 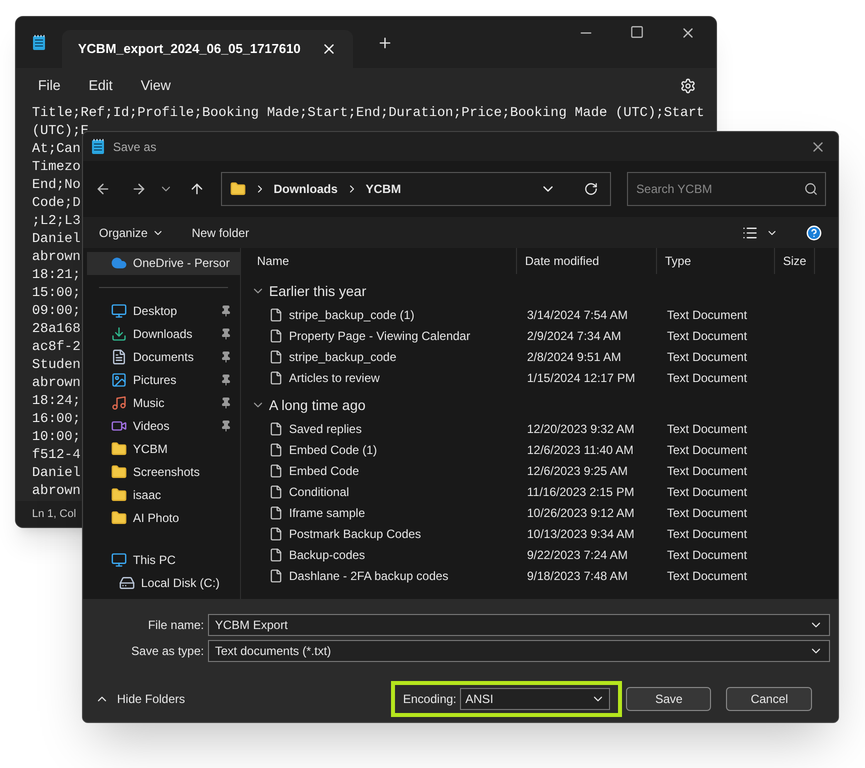 What do you see at coordinates (577, 555) in the screenshot?
I see `file-date: 9/22/2023 7:24 AM` at bounding box center [577, 555].